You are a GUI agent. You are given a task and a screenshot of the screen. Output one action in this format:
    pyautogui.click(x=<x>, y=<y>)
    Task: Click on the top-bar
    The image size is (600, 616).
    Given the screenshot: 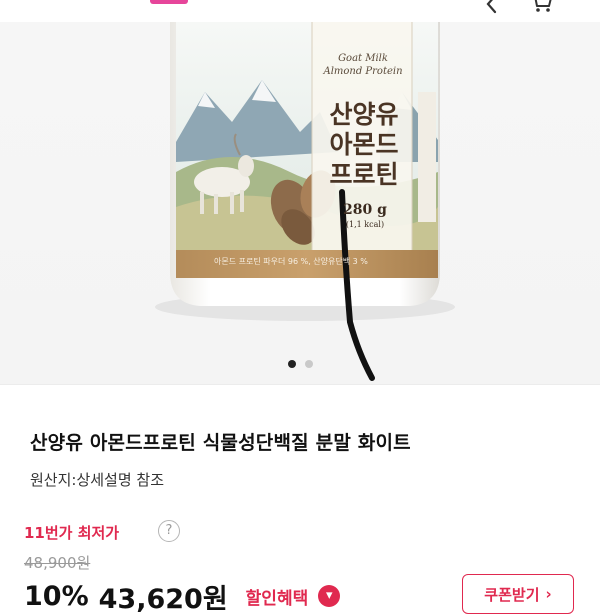 What is the action you would take?
    pyautogui.click(x=300, y=11)
    